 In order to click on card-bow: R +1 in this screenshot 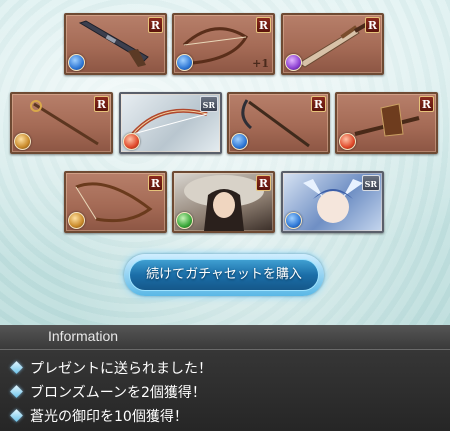, I will do `click(223, 44)`.